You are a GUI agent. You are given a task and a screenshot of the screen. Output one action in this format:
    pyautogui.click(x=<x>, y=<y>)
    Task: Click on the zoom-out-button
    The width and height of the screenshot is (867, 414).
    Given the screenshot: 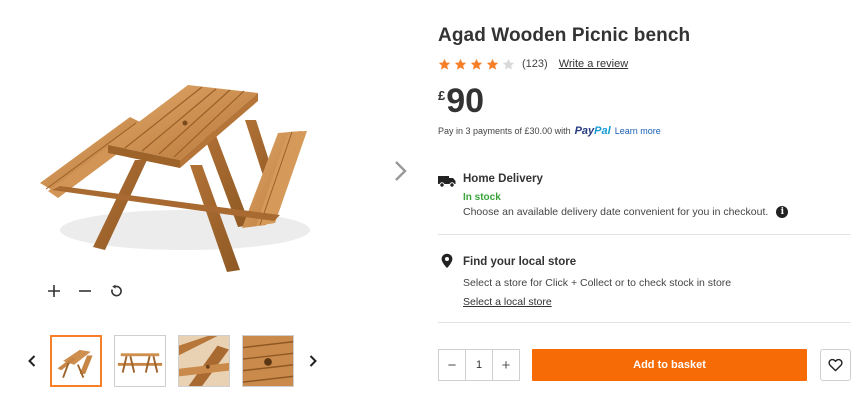 What is the action you would take?
    pyautogui.click(x=85, y=291)
    